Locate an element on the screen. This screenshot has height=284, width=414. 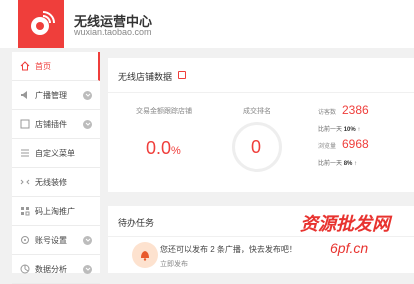
visitors-value: 2386 is located at coordinates (355, 110).